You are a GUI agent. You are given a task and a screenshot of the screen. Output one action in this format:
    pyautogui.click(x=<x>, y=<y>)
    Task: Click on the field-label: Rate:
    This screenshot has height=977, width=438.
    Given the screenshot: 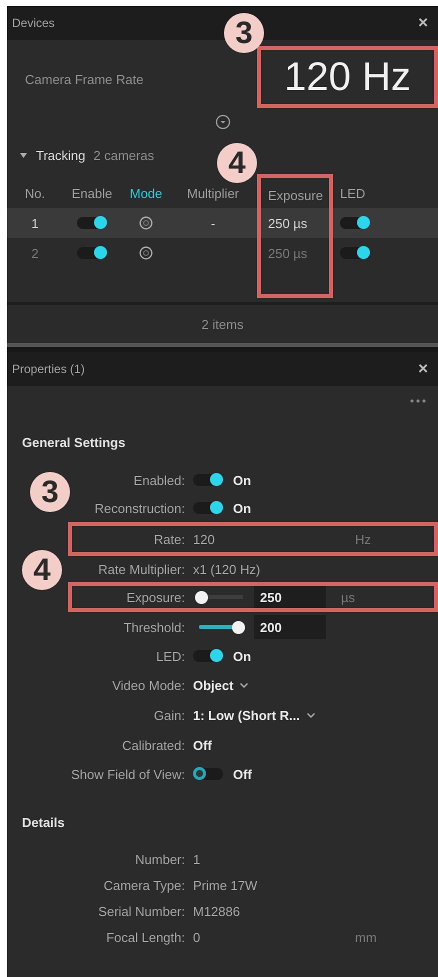 What is the action you would take?
    pyautogui.click(x=169, y=539)
    